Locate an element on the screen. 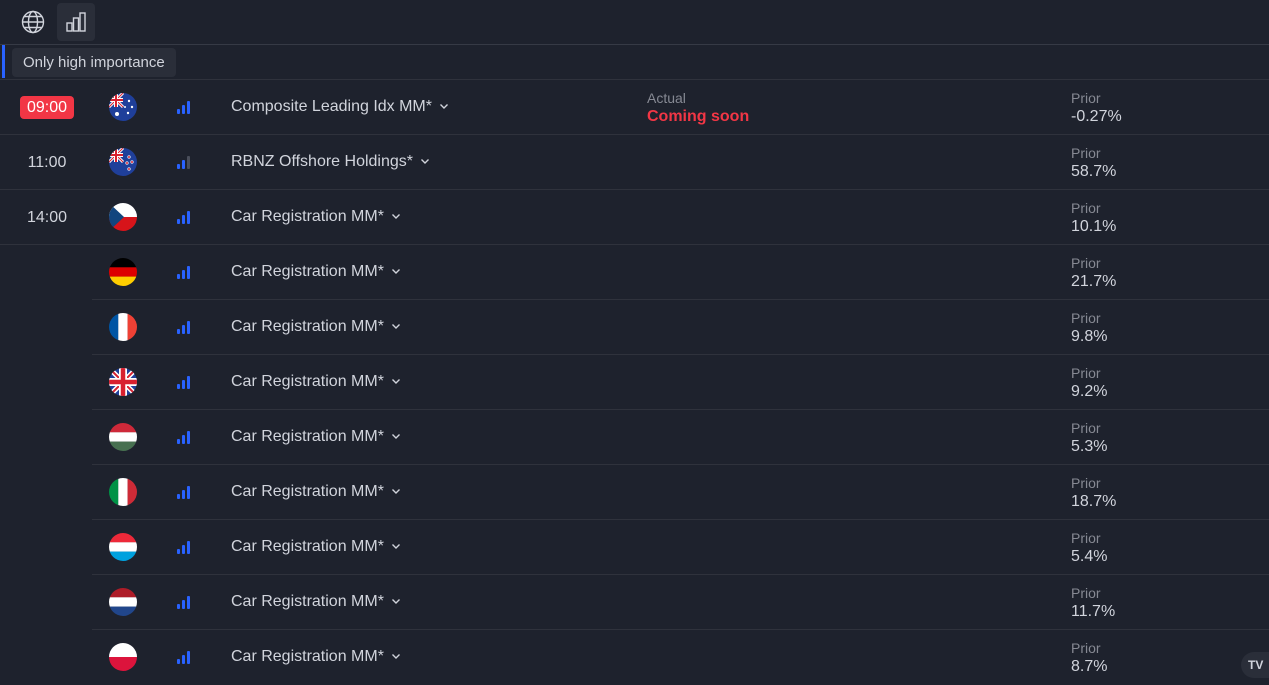  pl-flag-icon is located at coordinates (123, 657).